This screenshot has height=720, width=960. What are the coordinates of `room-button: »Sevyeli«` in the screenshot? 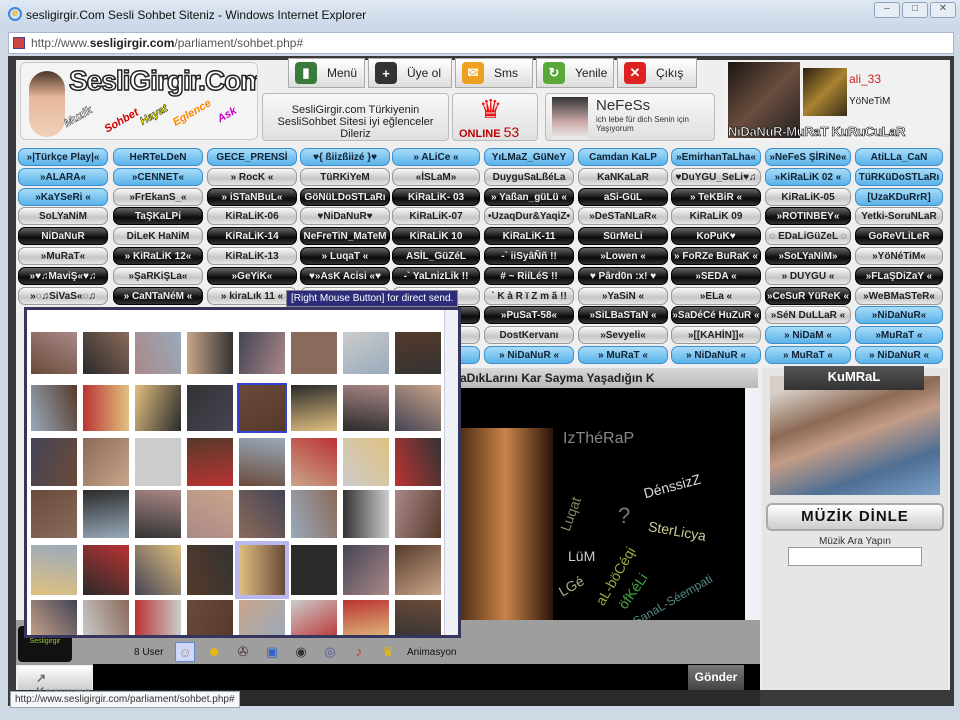 It's located at (623, 335).